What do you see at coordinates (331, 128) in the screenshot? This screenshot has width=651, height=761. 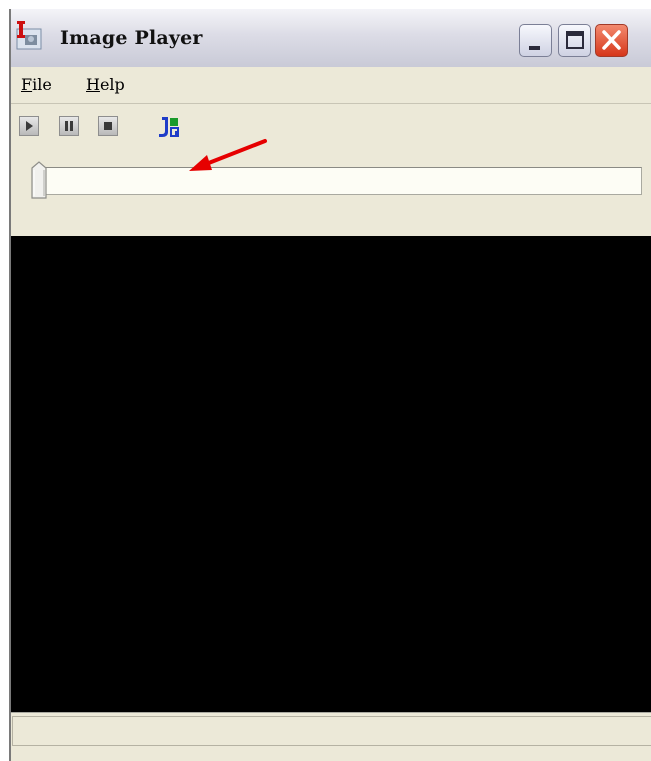 I see `toolbar` at bounding box center [331, 128].